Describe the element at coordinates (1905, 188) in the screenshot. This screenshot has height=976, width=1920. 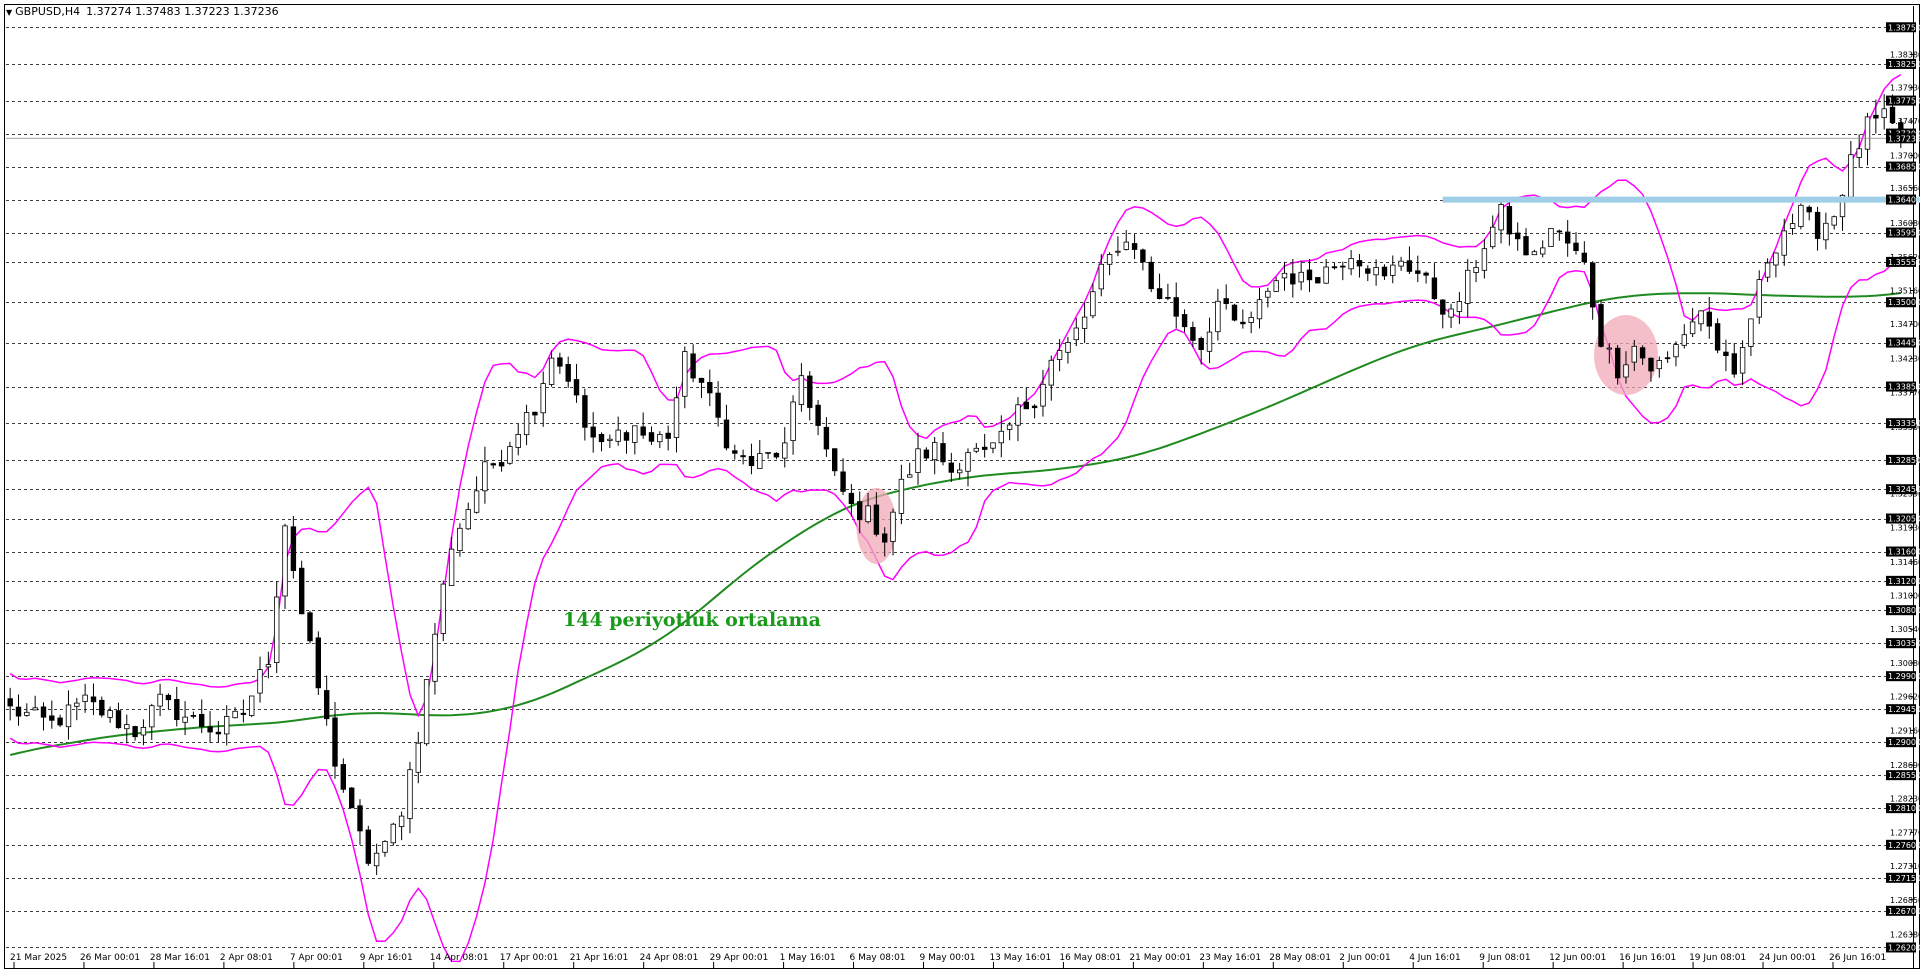
I see `price-tick-label: 1.36560` at that location.